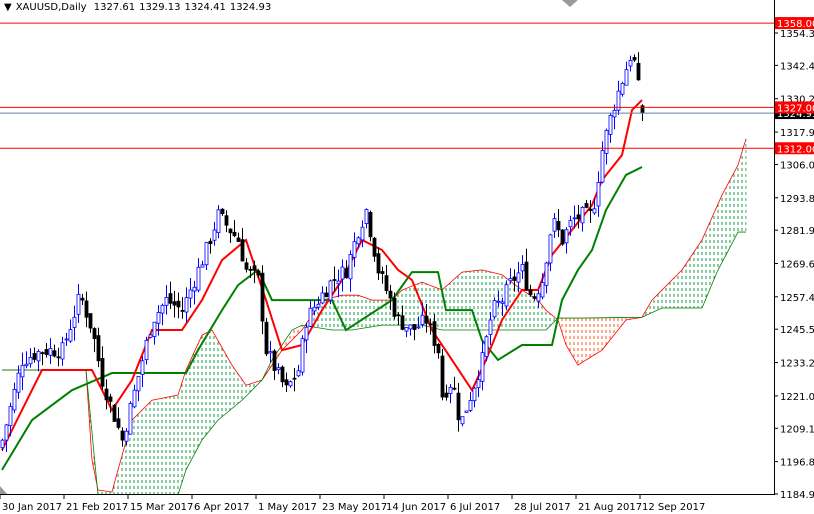 The image size is (814, 514). I want to click on level-label: 1327.00, so click(795, 108).